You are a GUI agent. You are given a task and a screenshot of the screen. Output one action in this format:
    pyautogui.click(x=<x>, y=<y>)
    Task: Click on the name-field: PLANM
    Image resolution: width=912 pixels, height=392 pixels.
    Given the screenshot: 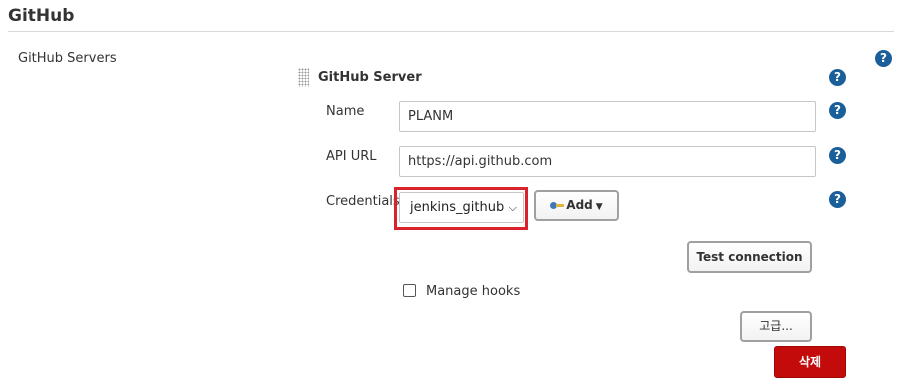 What is the action you would take?
    pyautogui.click(x=607, y=116)
    